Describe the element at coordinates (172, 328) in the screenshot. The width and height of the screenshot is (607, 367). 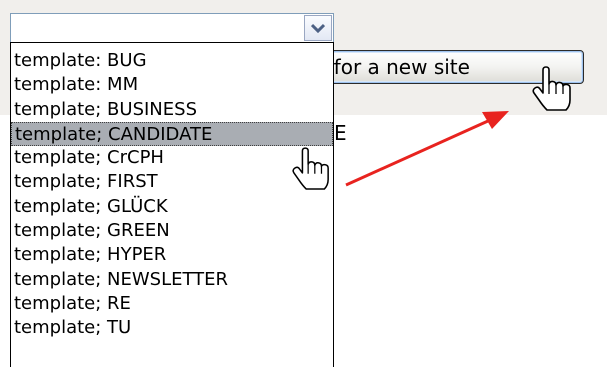
I see `dropdown-option: template; TU` at that location.